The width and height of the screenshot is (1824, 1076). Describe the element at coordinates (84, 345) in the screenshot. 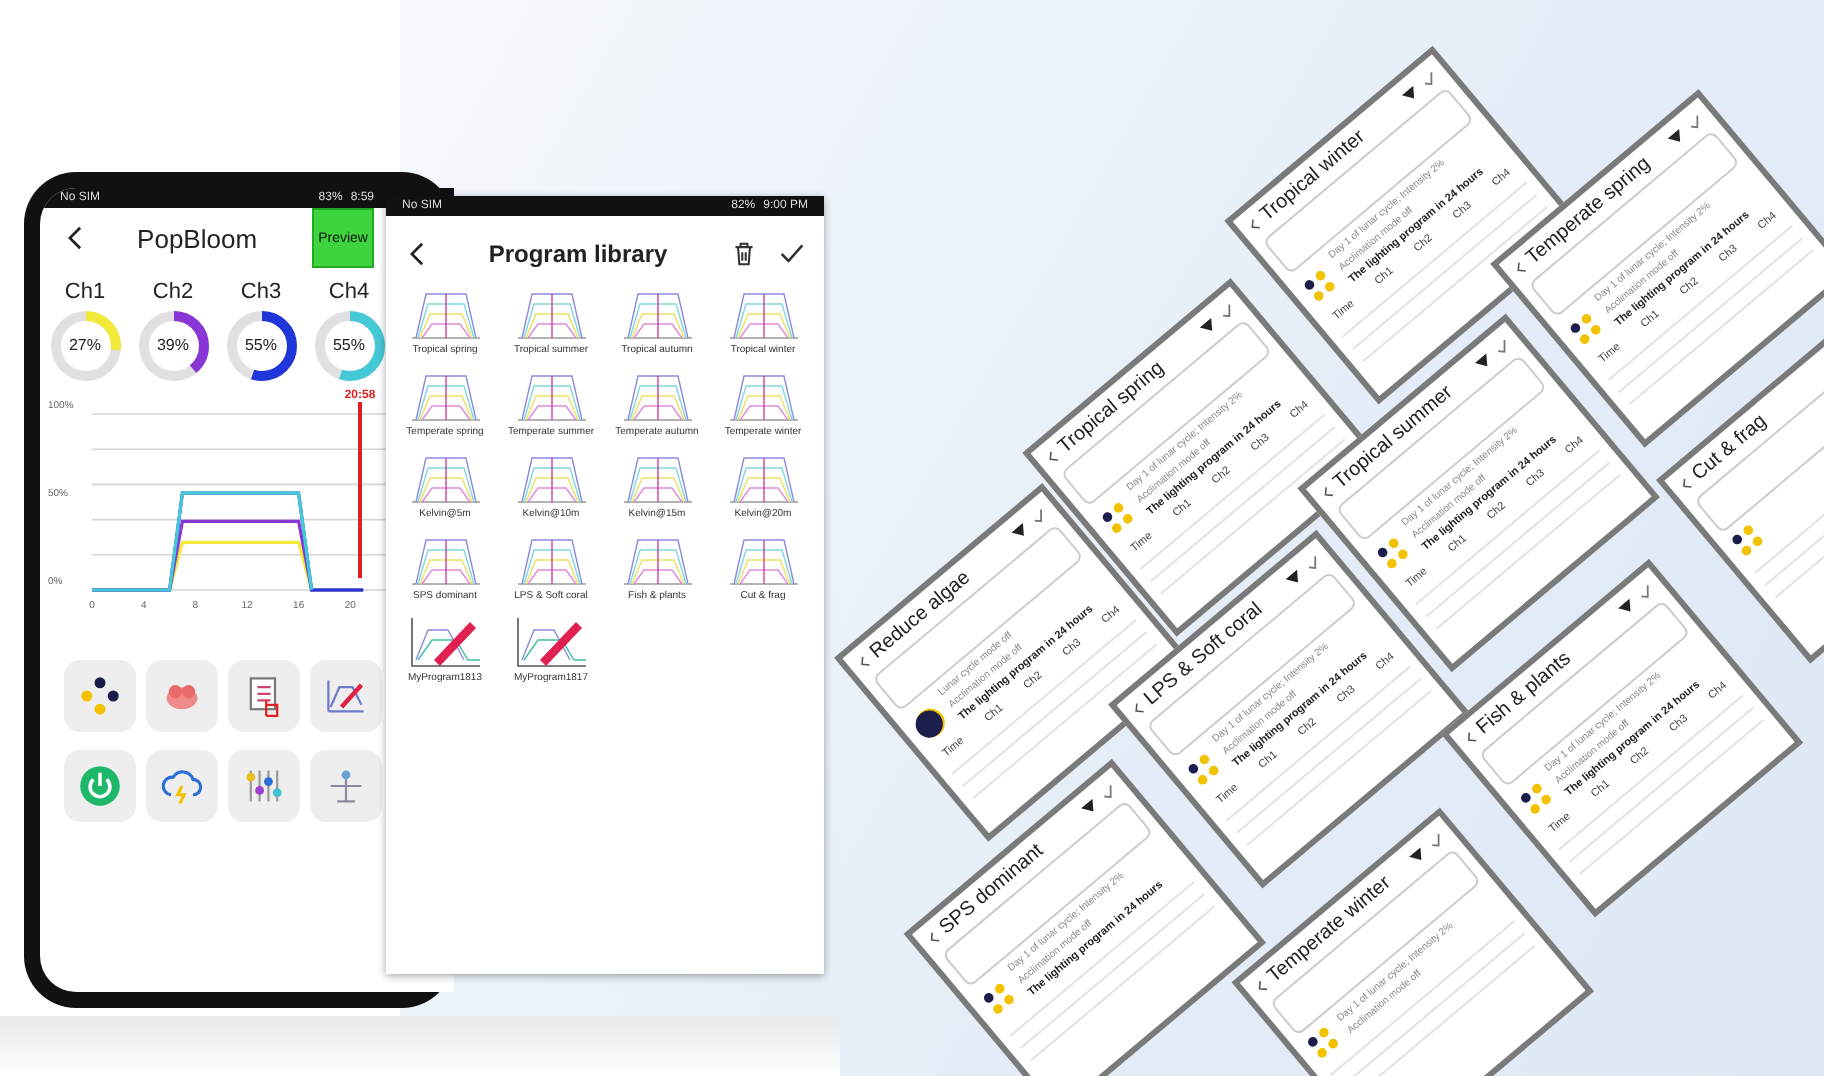

I see `channel-percent: 27%` at that location.